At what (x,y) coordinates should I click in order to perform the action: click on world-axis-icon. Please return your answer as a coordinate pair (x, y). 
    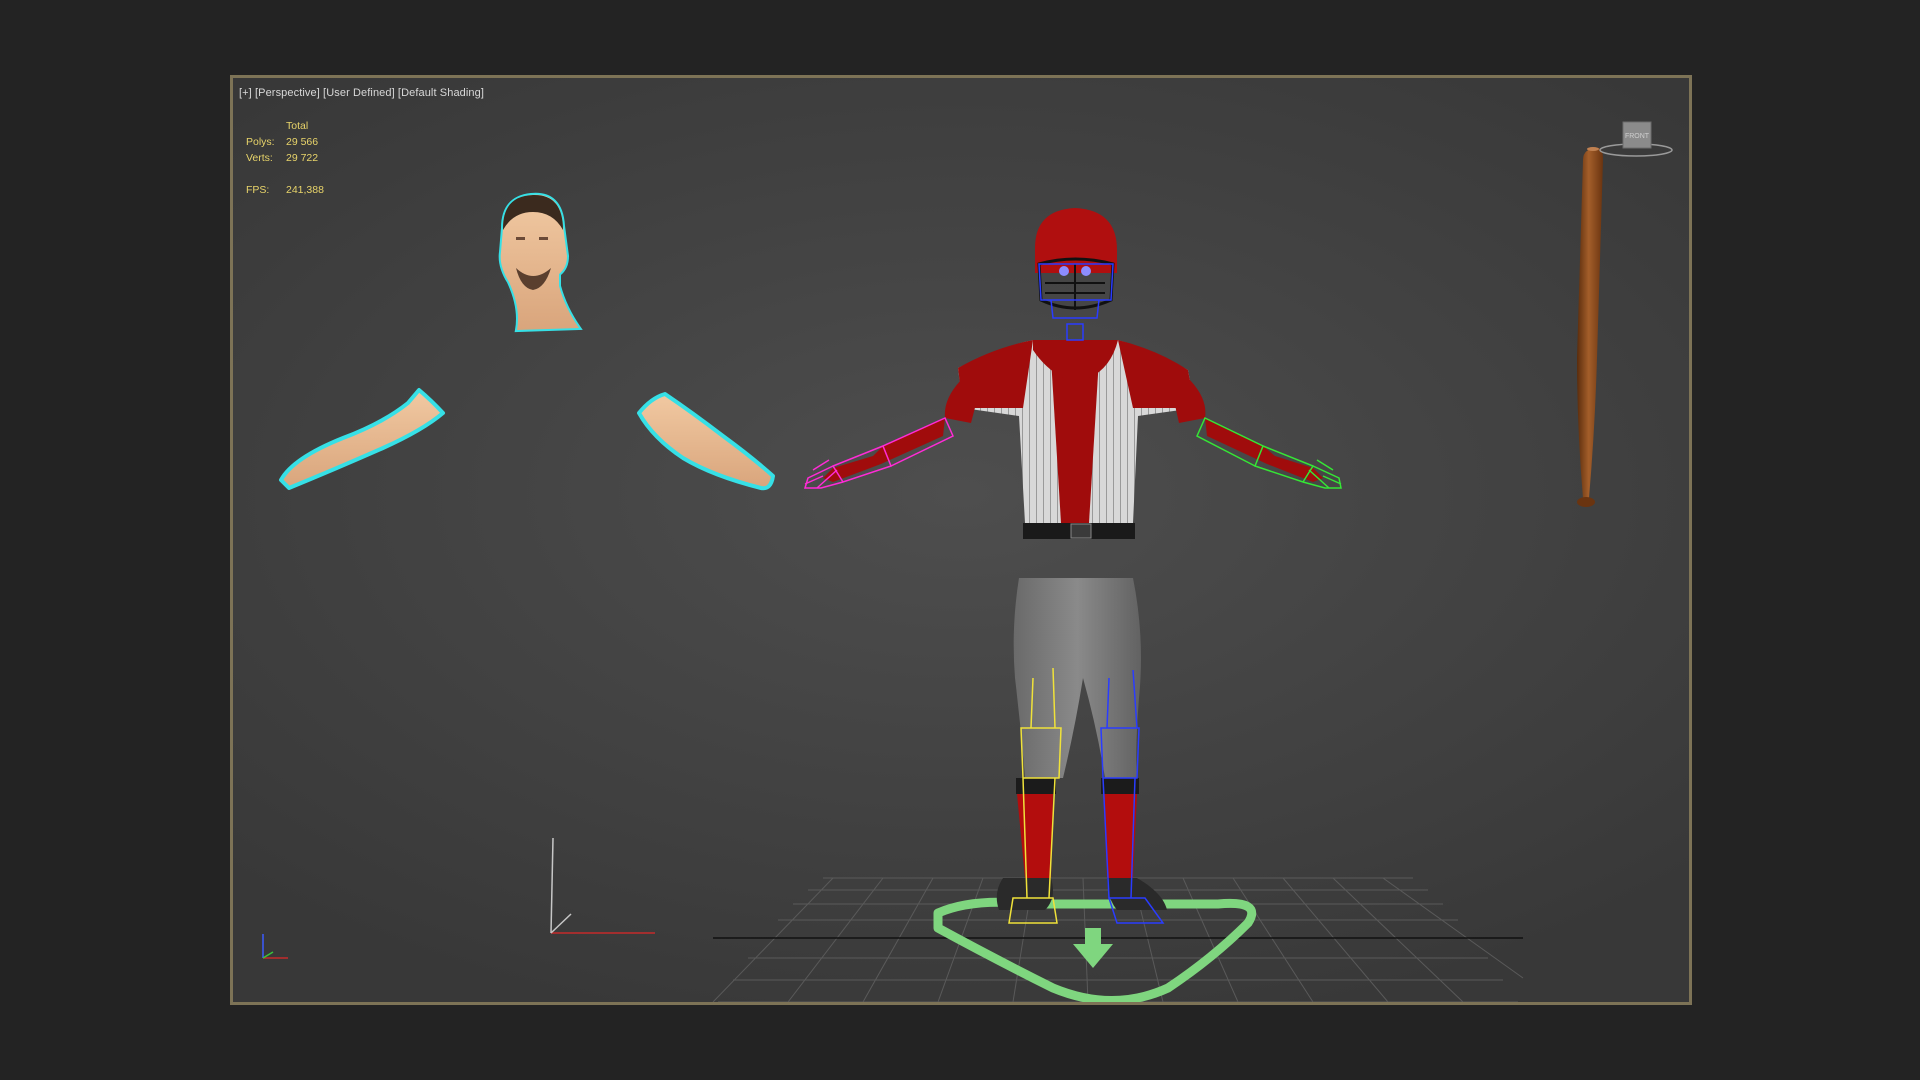
    Looking at the image, I should click on (602, 885).